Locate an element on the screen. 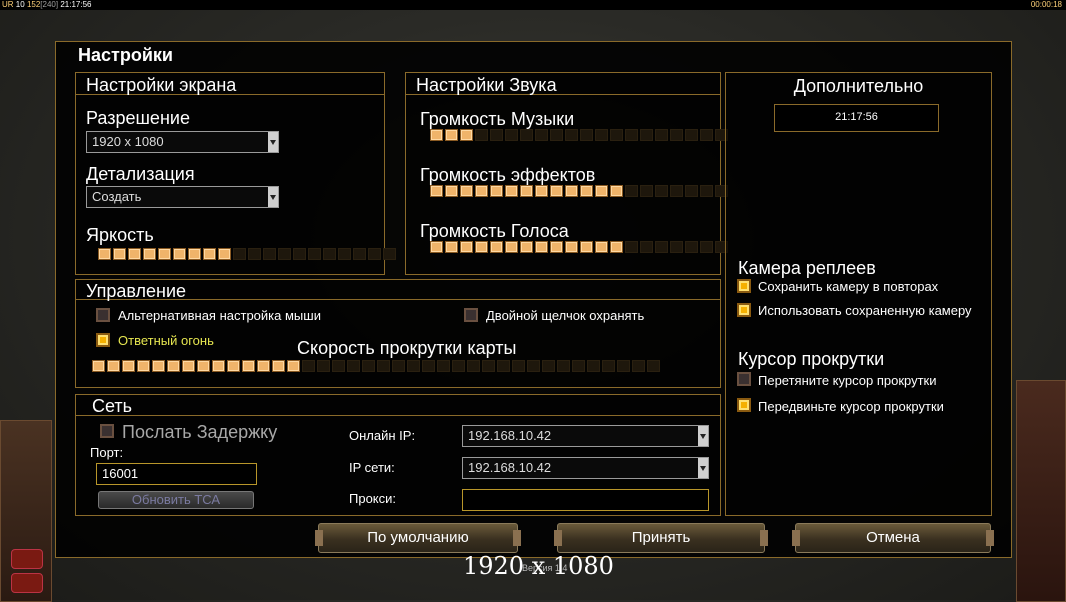 The image size is (1066, 602). voice-volume-slider is located at coordinates (579, 247).